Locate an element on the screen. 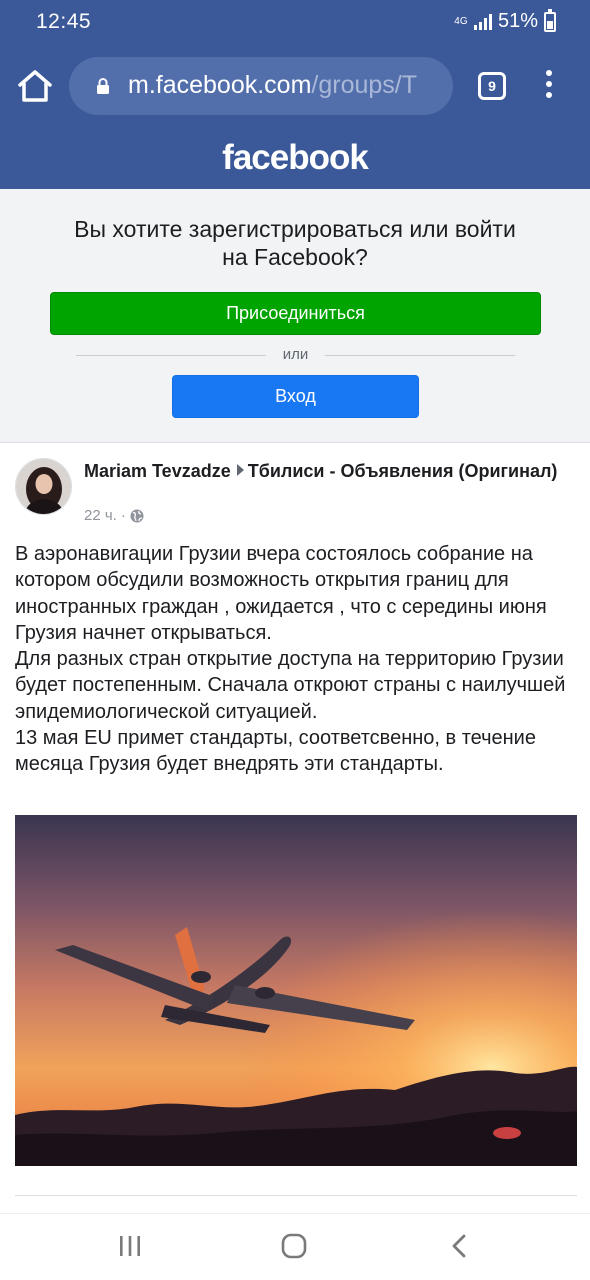  more-vert-icon is located at coordinates (549, 85).